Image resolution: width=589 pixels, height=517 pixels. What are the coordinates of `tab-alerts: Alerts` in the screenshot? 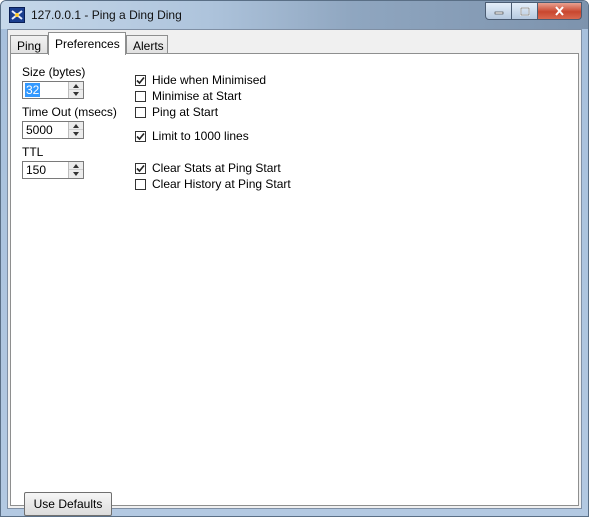 It's located at (147, 44).